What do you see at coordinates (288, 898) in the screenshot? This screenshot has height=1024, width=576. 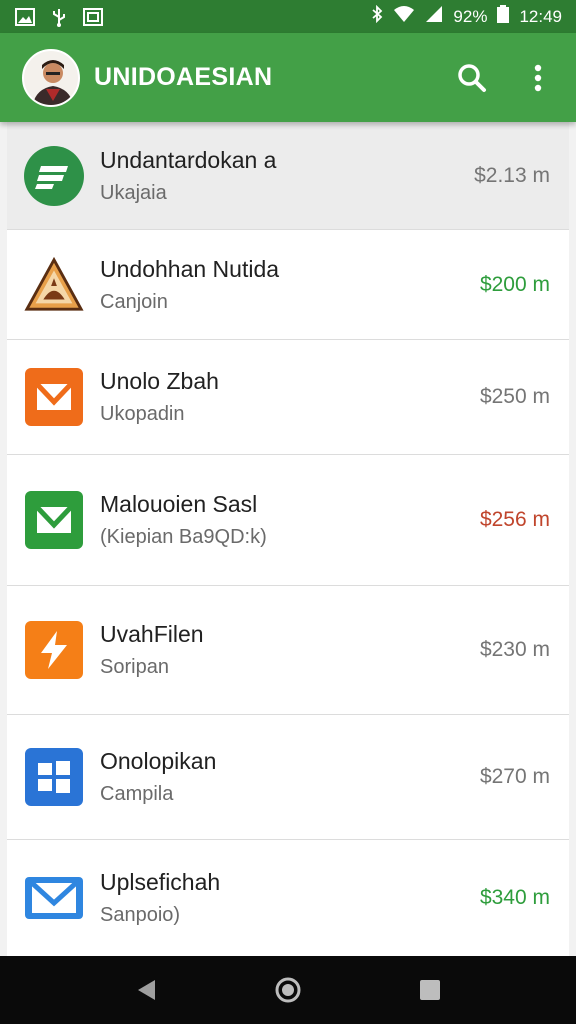 I see `list-item: Uplsefichah Sanpoio) $340 m` at bounding box center [288, 898].